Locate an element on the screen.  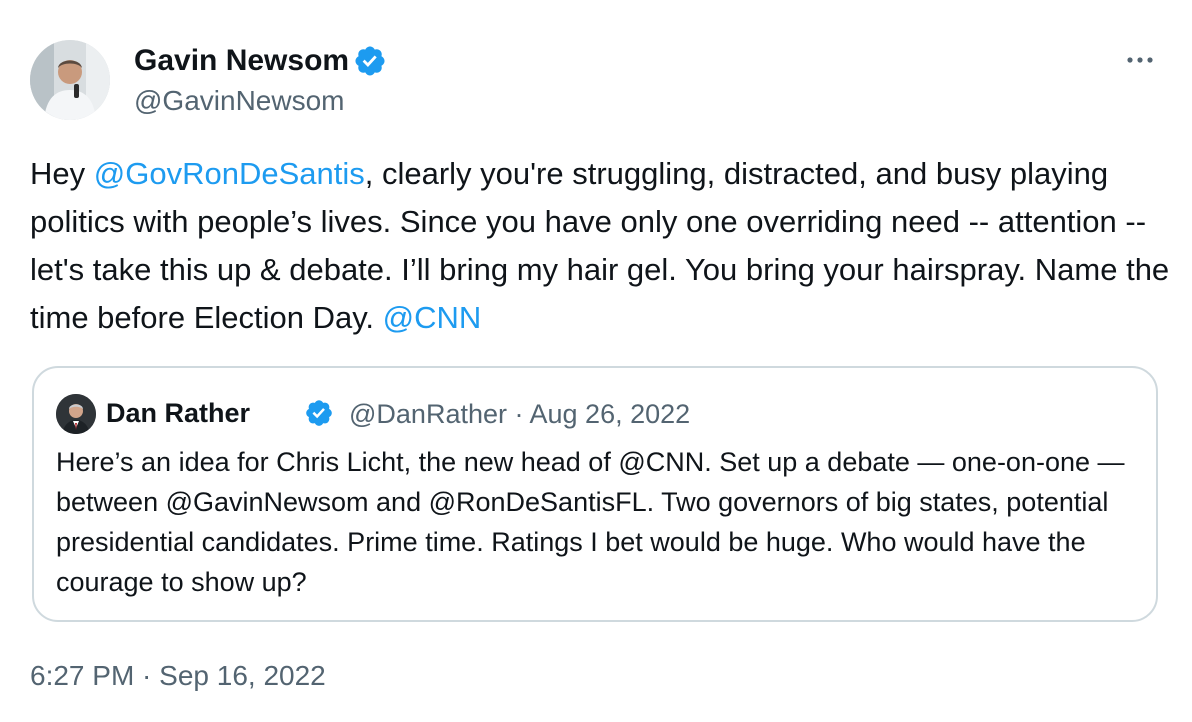
tweet-text-segment: Hey is located at coordinates (62, 173).